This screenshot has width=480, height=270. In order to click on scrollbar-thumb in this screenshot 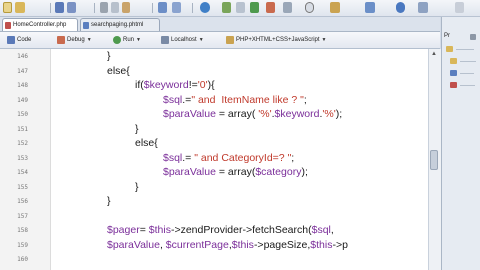, I will do `click(434, 160)`.